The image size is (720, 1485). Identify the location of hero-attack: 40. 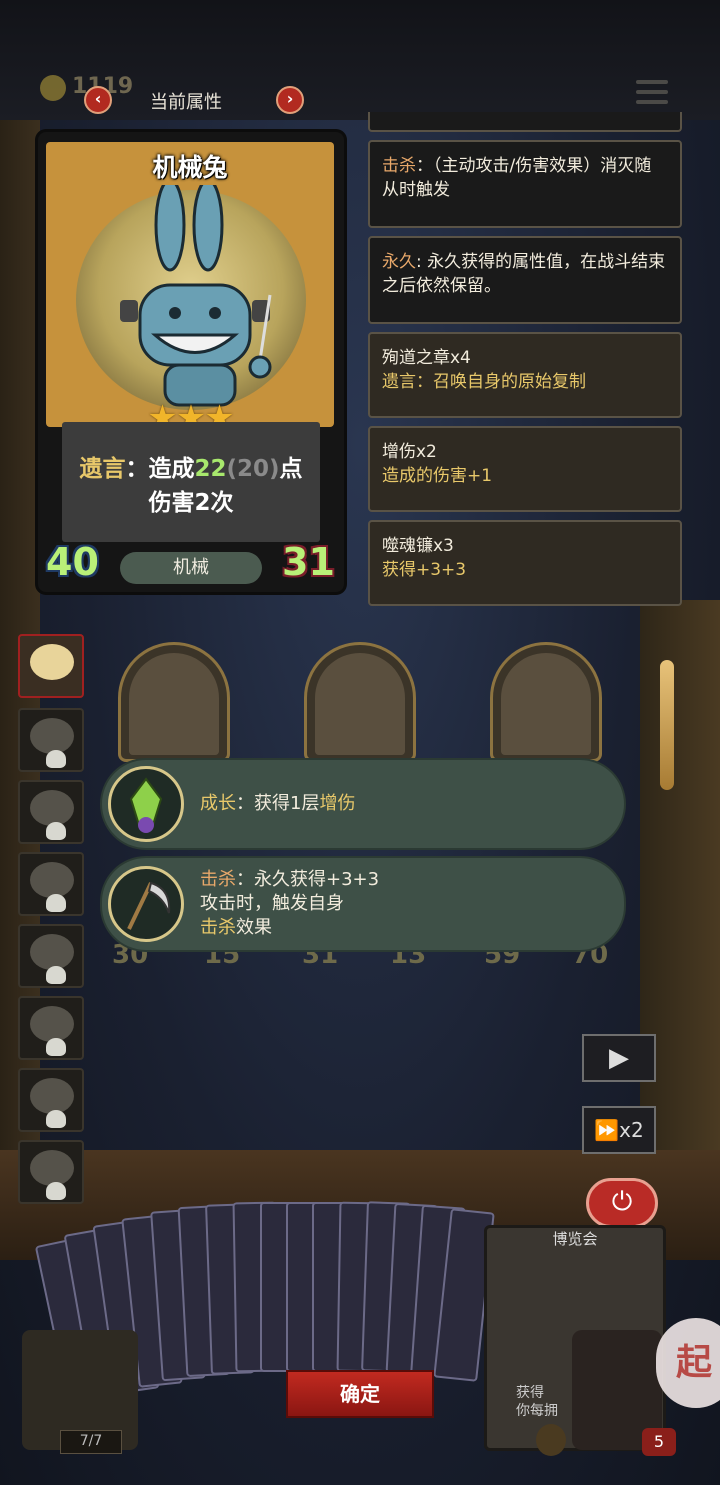
(72, 562).